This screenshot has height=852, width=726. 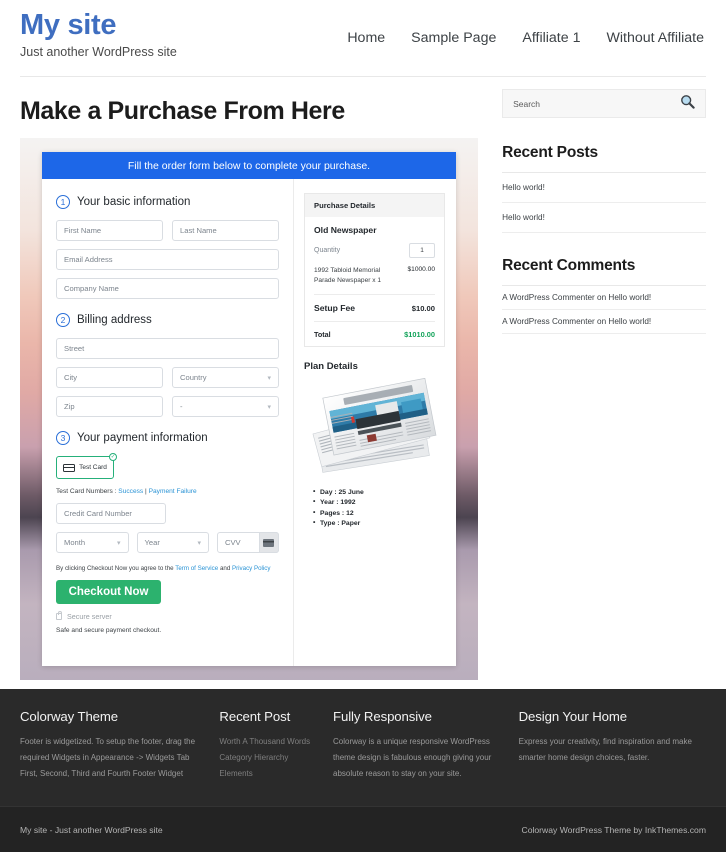 I want to click on terms-and: and, so click(x=225, y=568).